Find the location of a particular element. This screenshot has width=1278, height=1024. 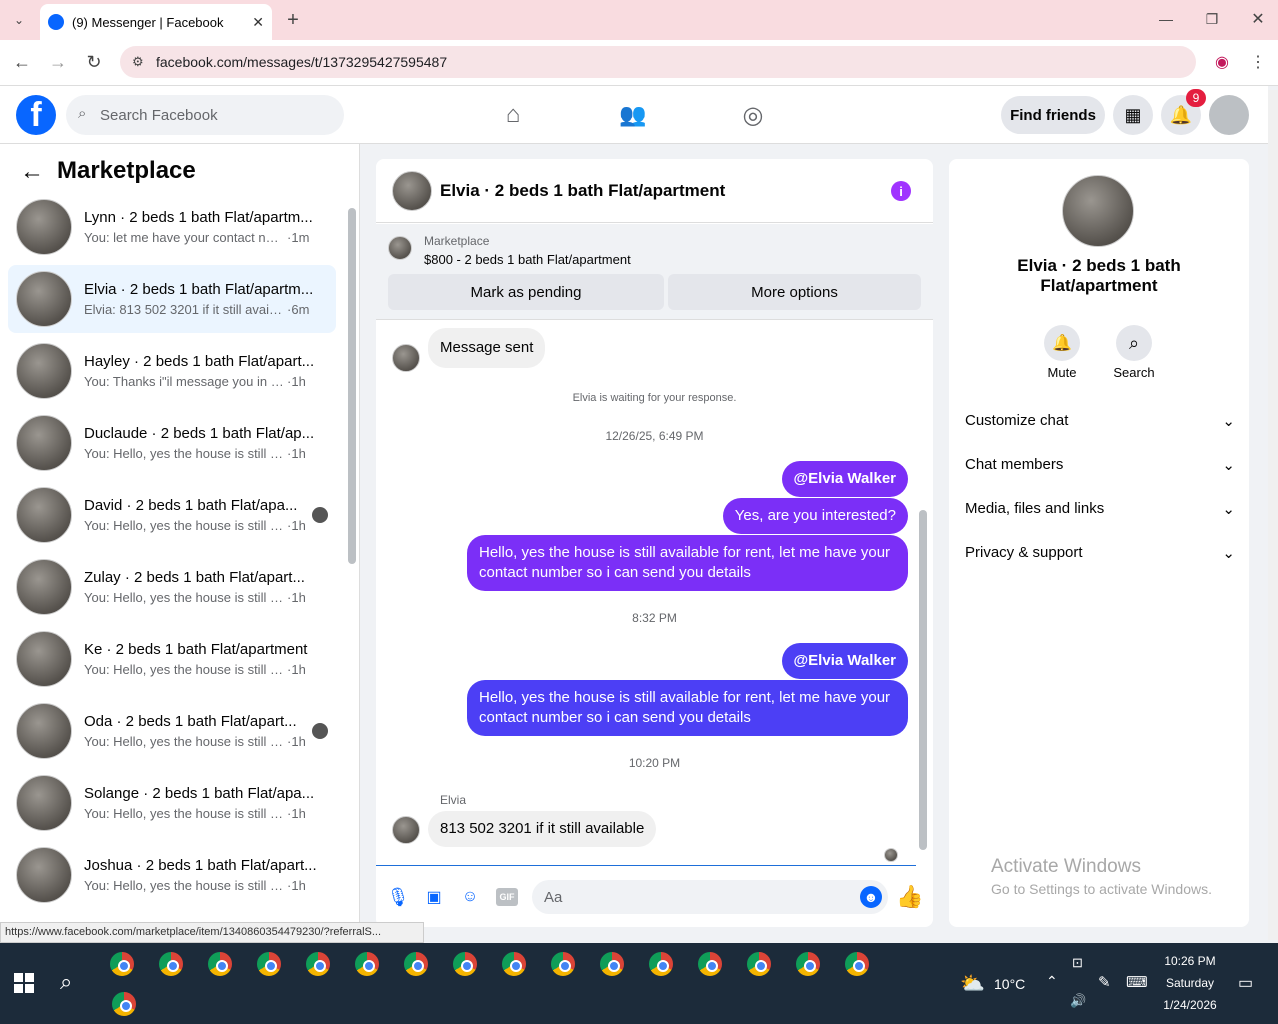

privacy-support-row: Privacy & support ⌄ is located at coordinates (1100, 553).